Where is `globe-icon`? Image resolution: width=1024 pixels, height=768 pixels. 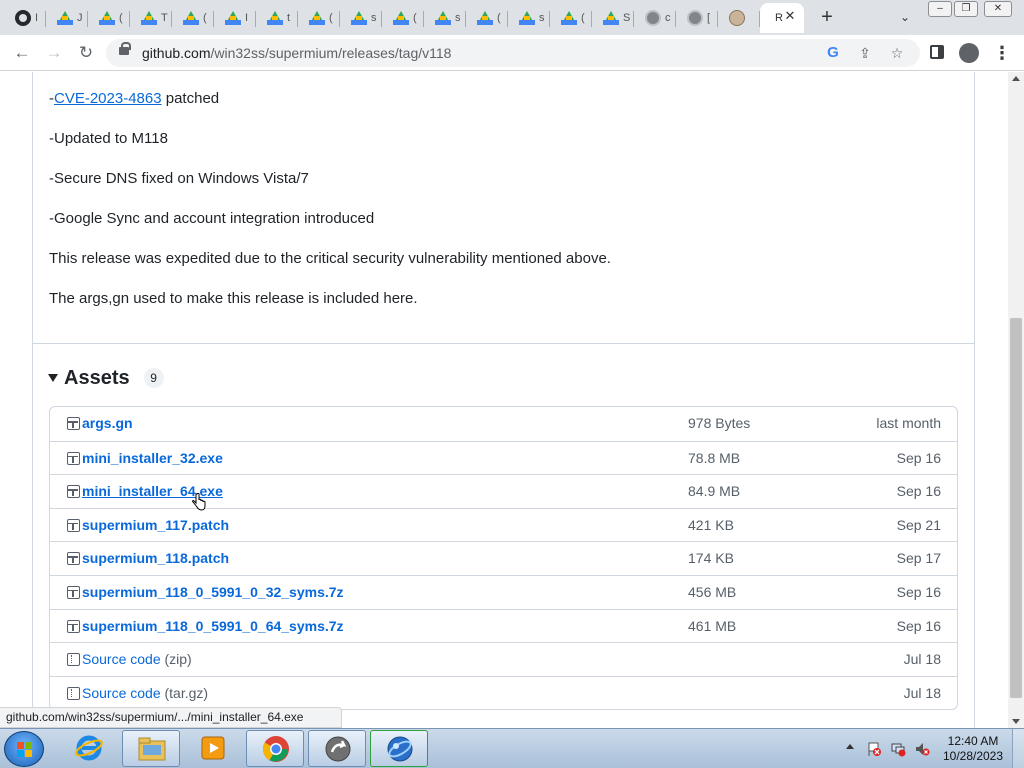
globe-icon is located at coordinates (653, 18).